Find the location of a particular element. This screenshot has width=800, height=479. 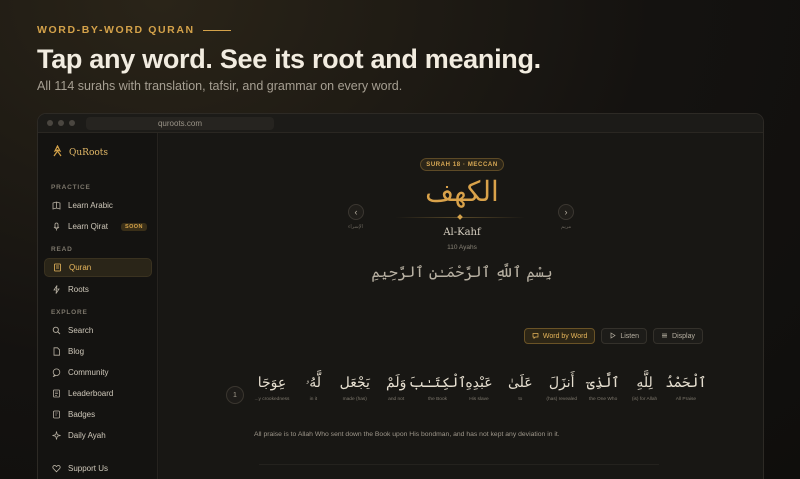

verse-word: ٱلْحَمْدُ All Praise is located at coordinates (685, 388).